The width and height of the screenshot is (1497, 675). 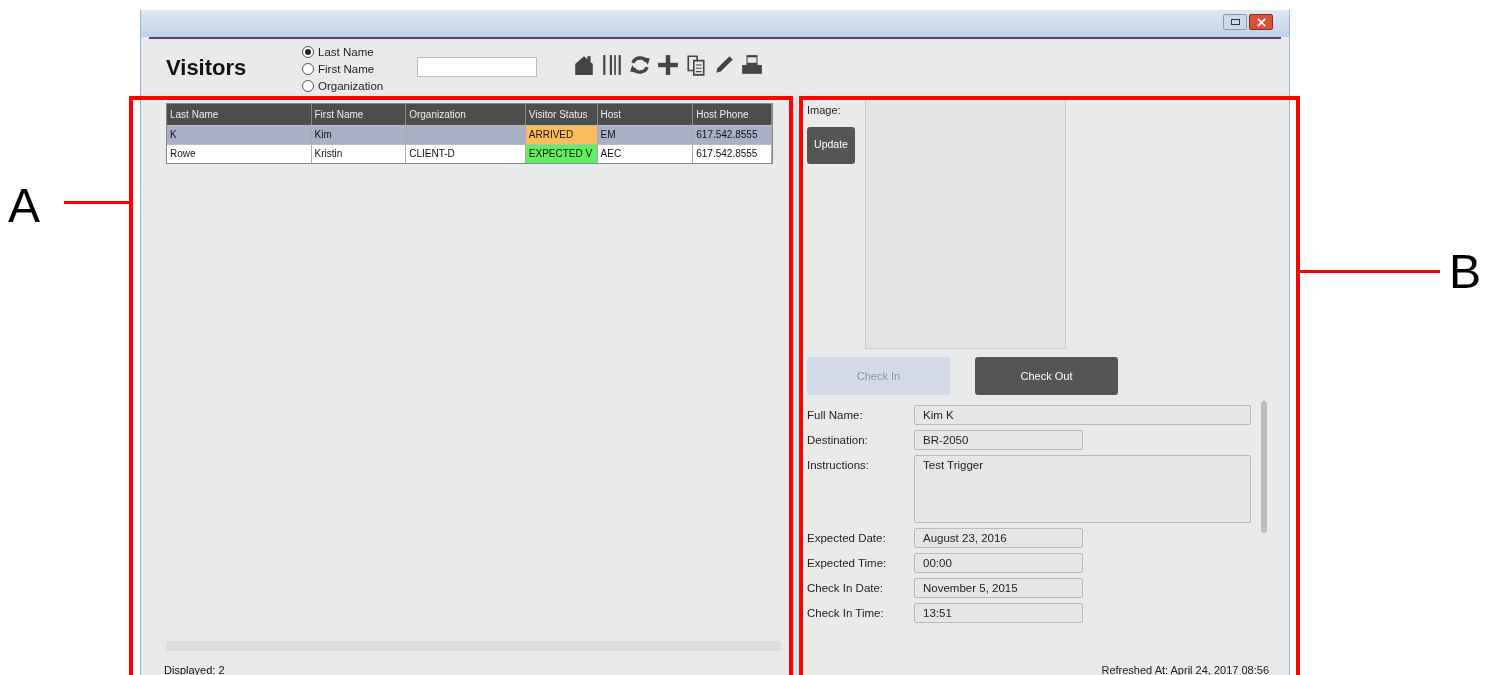 I want to click on status-cell: EXPECTED V, so click(x=561, y=154).